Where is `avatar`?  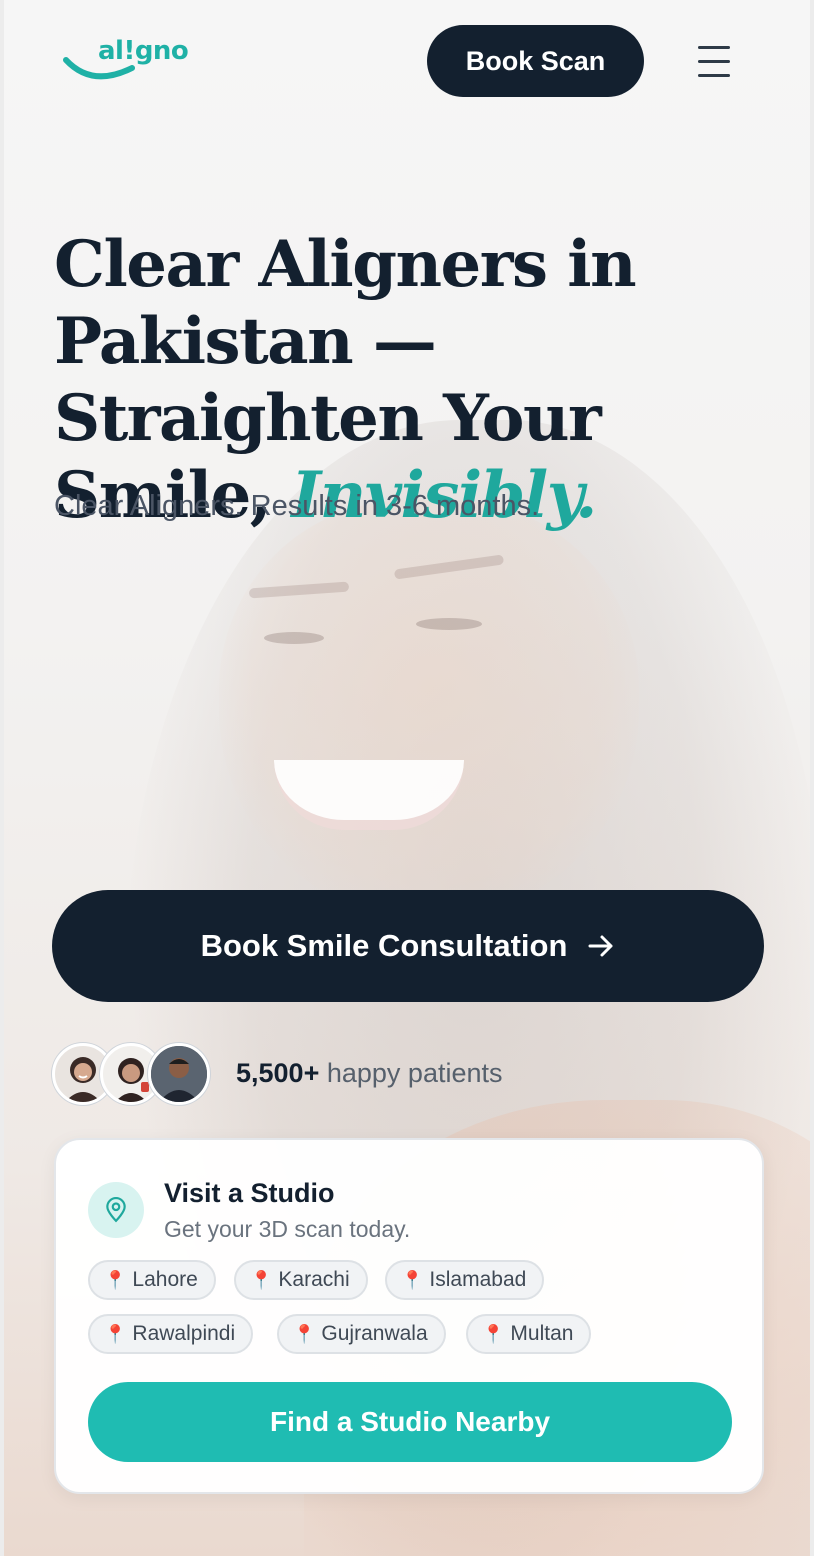 avatar is located at coordinates (179, 1074).